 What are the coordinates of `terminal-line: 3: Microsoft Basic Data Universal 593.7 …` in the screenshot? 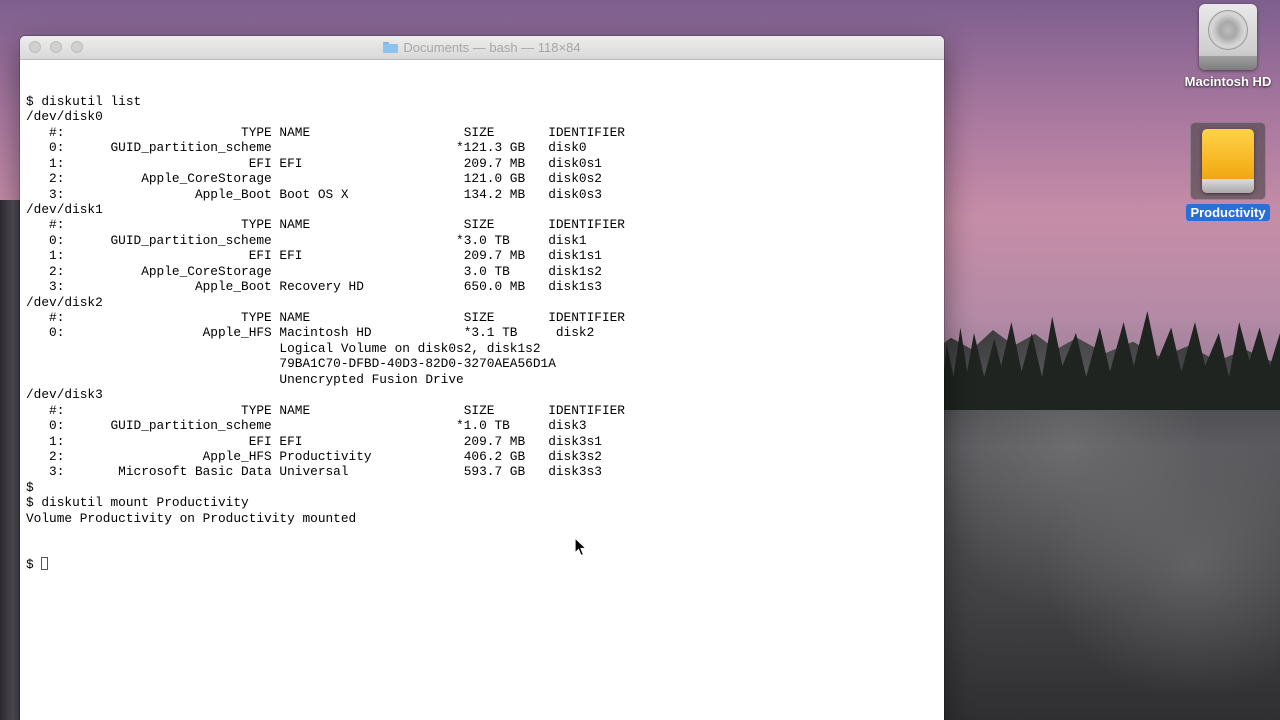 It's located at (314, 472).